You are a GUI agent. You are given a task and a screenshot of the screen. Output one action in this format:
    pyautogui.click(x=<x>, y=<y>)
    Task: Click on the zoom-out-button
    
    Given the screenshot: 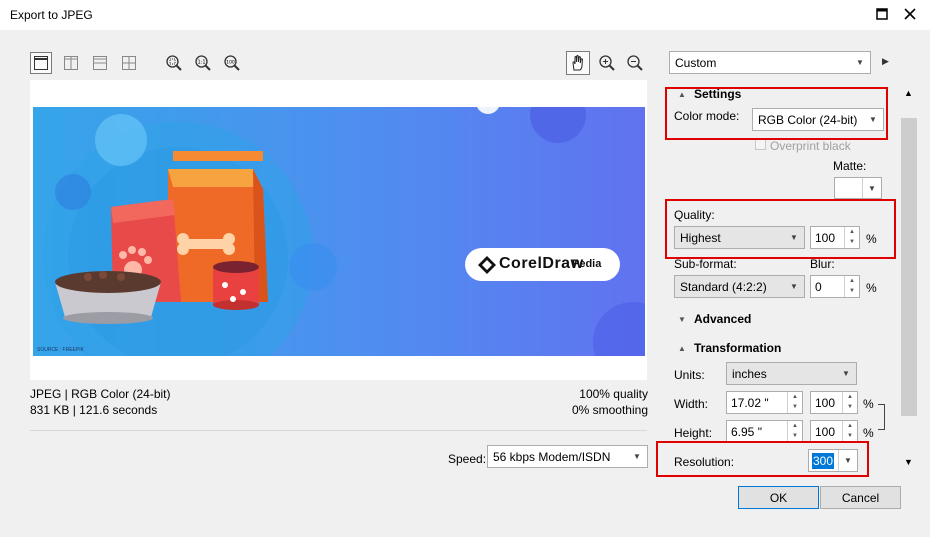 What is the action you would take?
    pyautogui.click(x=635, y=63)
    